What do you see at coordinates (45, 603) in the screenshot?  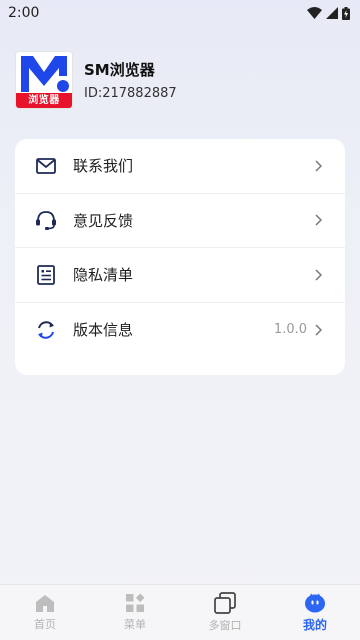 I see `home-icon` at bounding box center [45, 603].